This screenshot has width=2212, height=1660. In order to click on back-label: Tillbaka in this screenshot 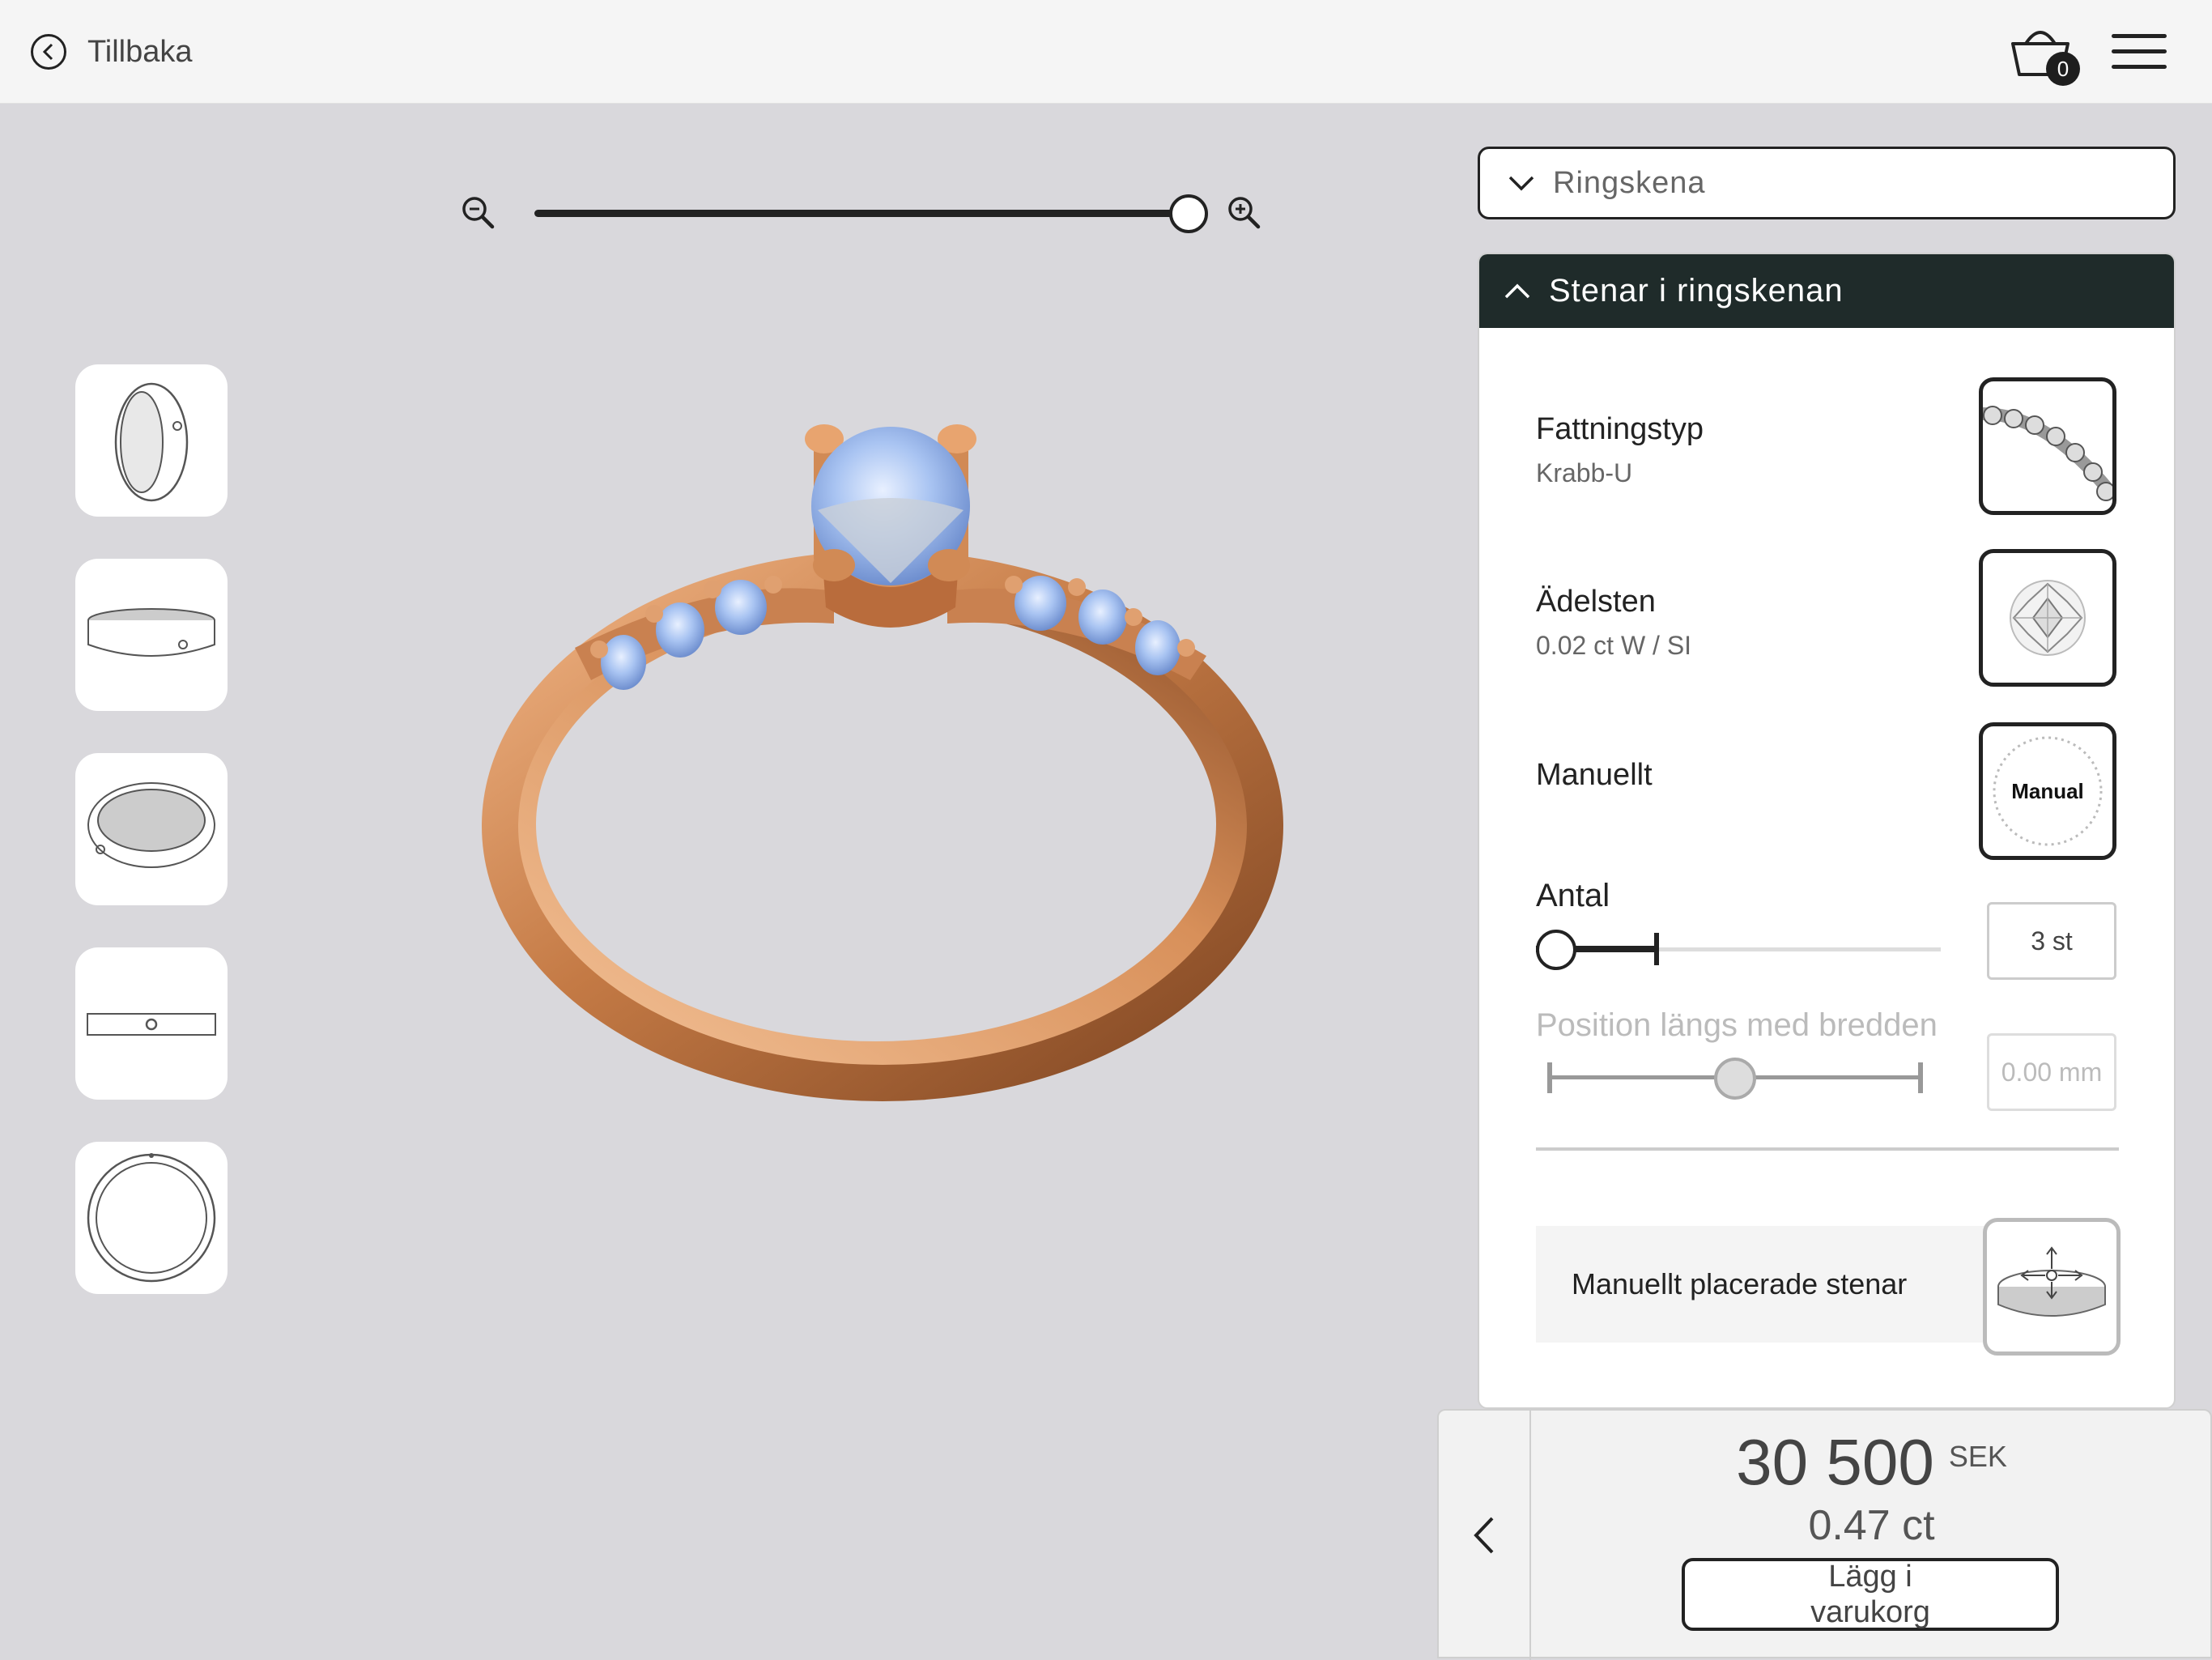, I will do `click(140, 52)`.